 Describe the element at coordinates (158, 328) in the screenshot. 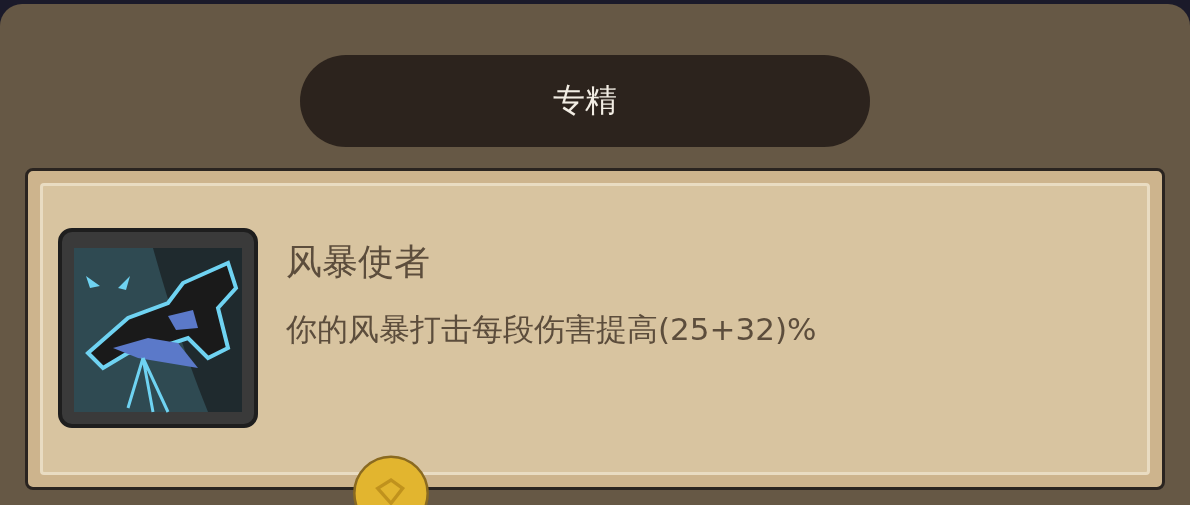

I see `storm-skill-icon` at that location.